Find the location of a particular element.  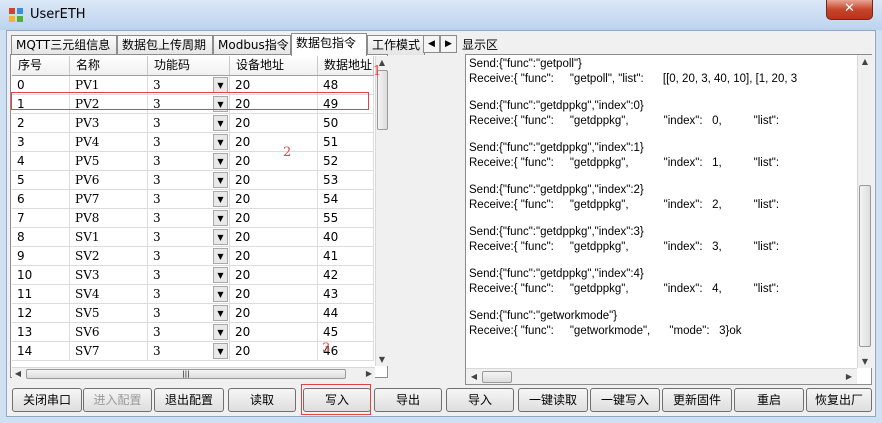

cell-data-address: 49 is located at coordinates (346, 104).